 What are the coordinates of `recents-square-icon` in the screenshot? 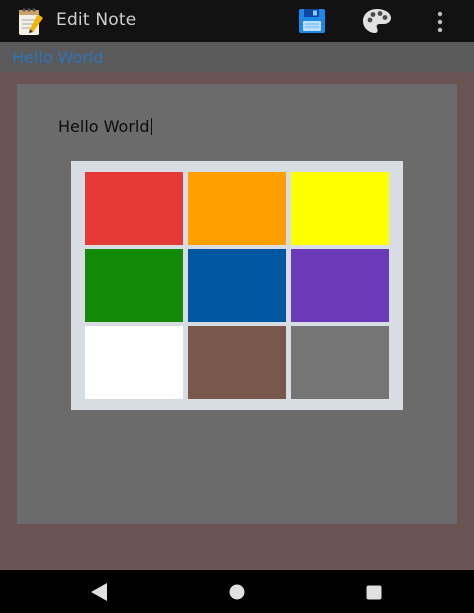 It's located at (374, 592).